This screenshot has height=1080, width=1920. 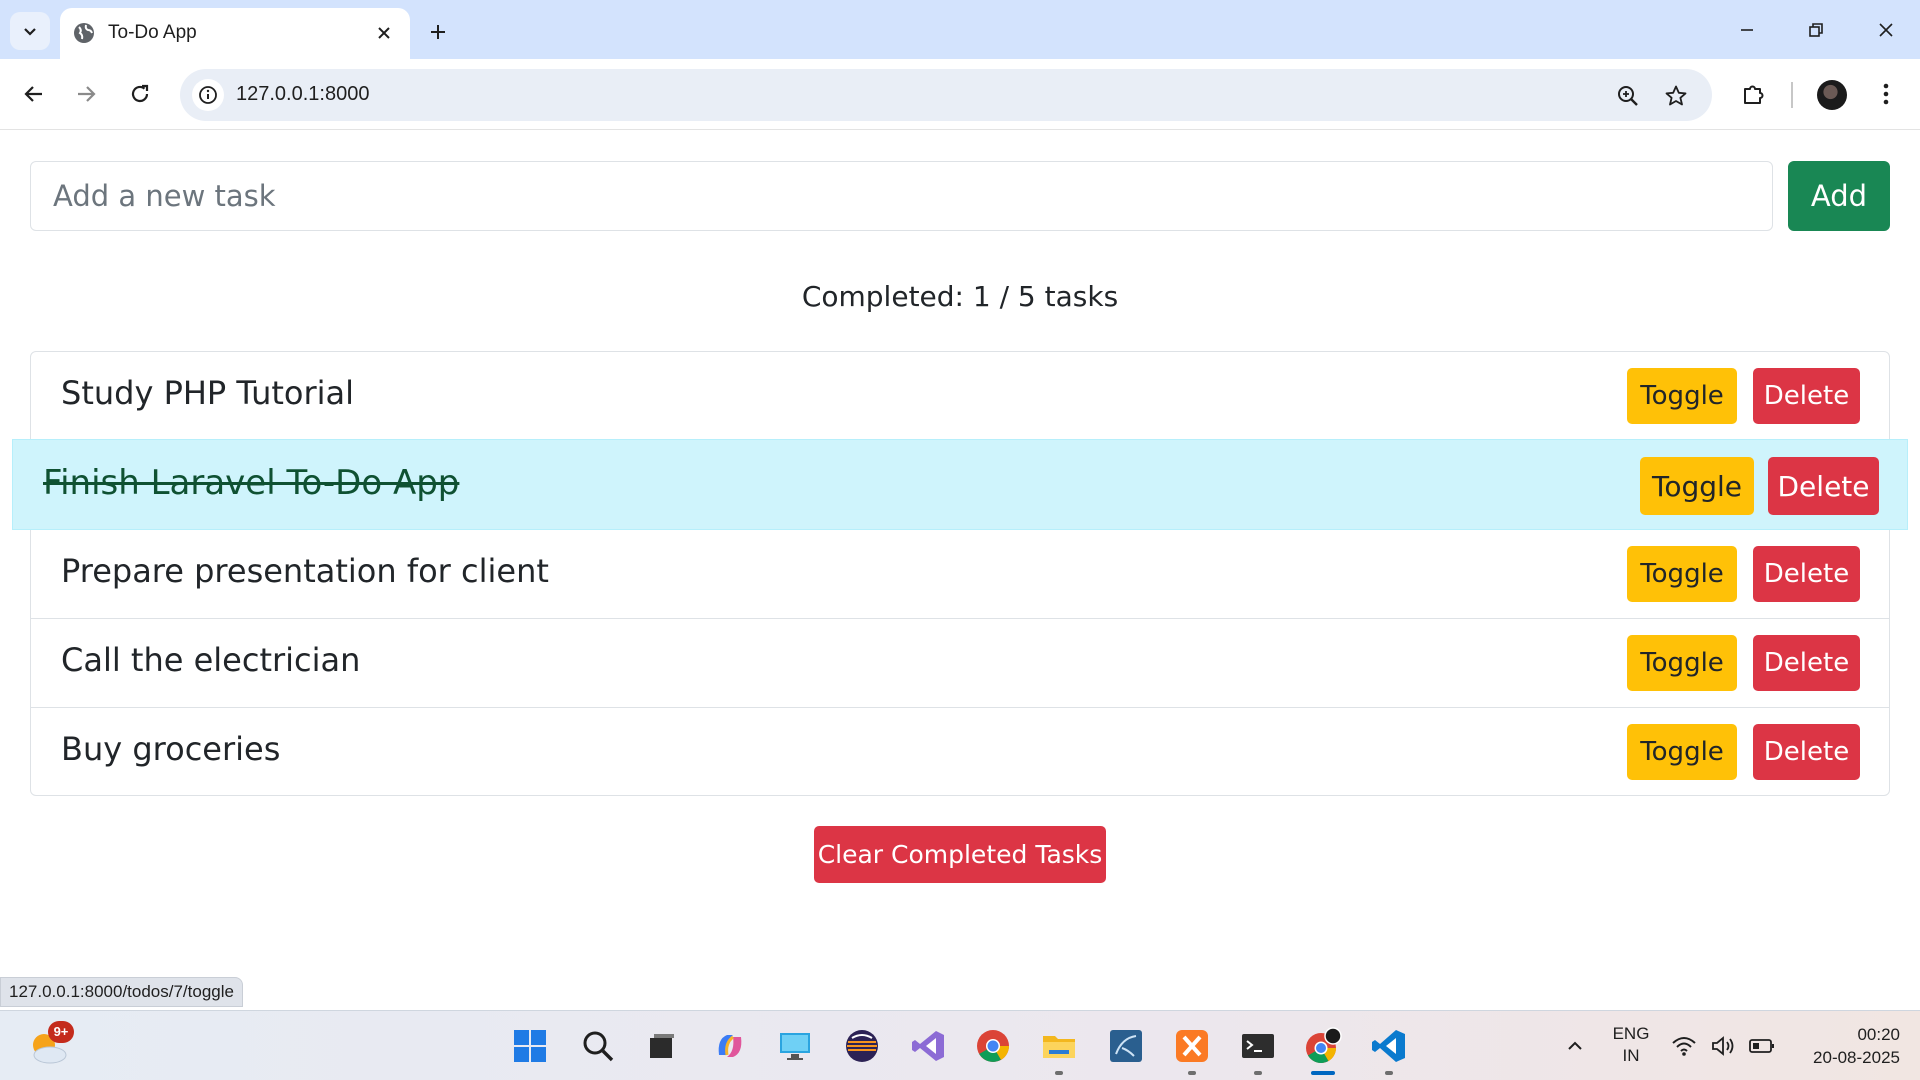 I want to click on battery-icon, so click(x=1761, y=1046).